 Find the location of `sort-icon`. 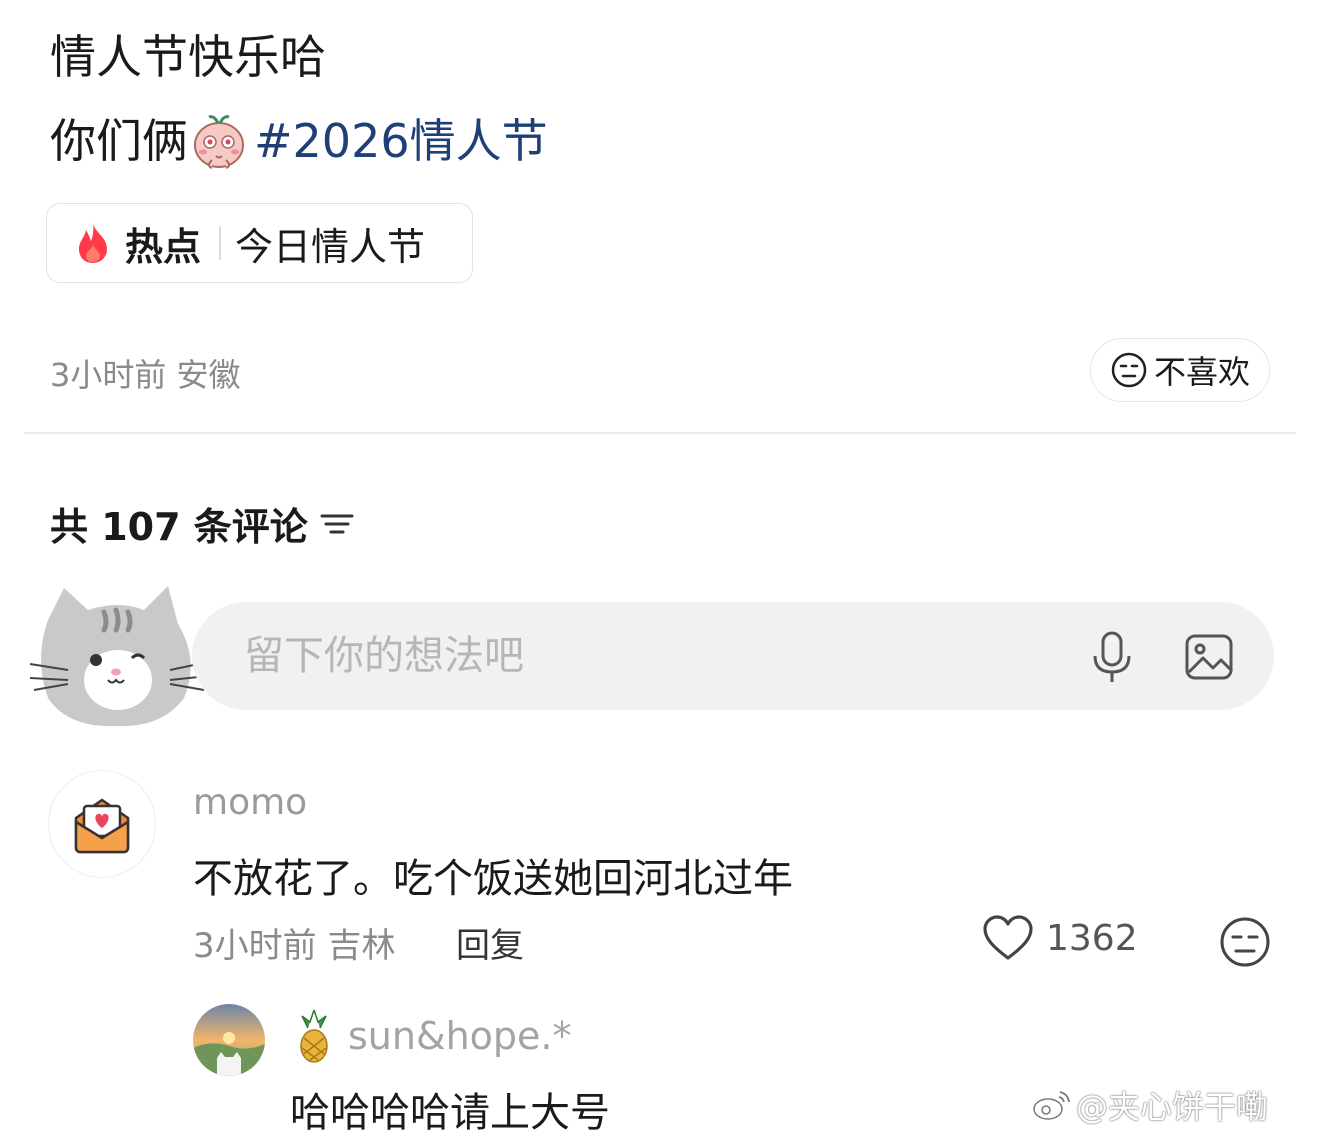

sort-icon is located at coordinates (337, 524).